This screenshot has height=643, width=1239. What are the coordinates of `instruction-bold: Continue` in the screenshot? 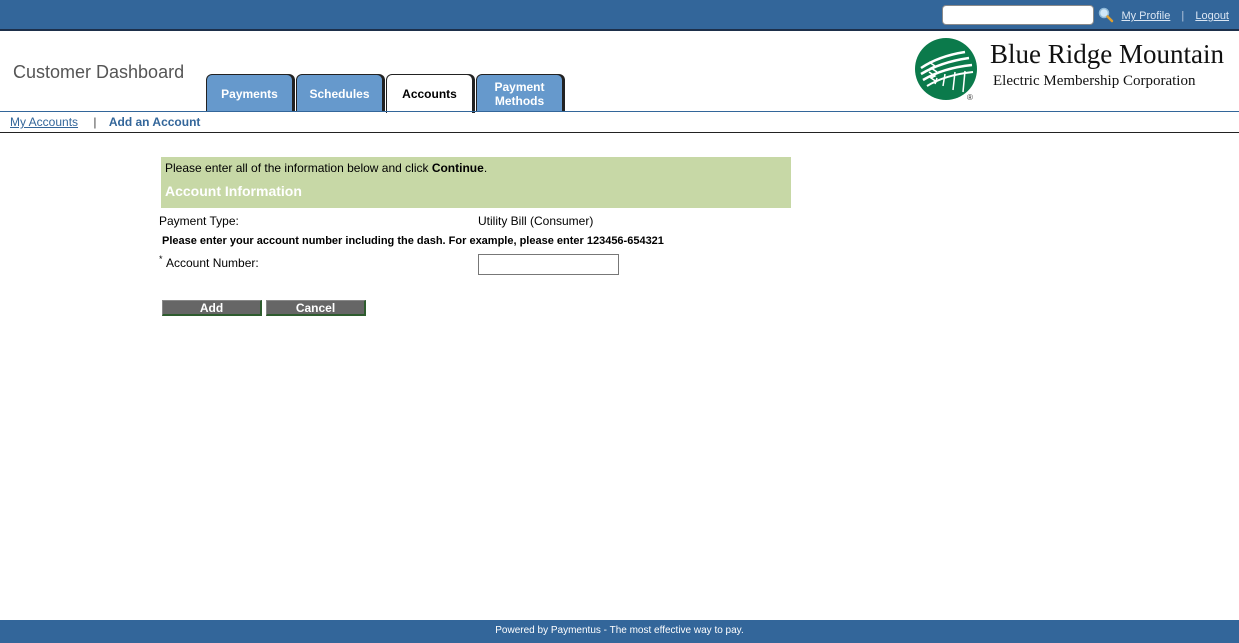 It's located at (457, 168).